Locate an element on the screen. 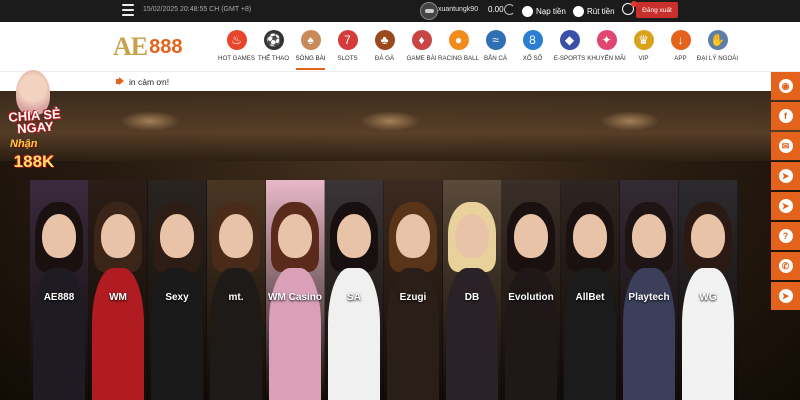 The image size is (800, 400). gamepad-icon: ◆ is located at coordinates (569, 40).